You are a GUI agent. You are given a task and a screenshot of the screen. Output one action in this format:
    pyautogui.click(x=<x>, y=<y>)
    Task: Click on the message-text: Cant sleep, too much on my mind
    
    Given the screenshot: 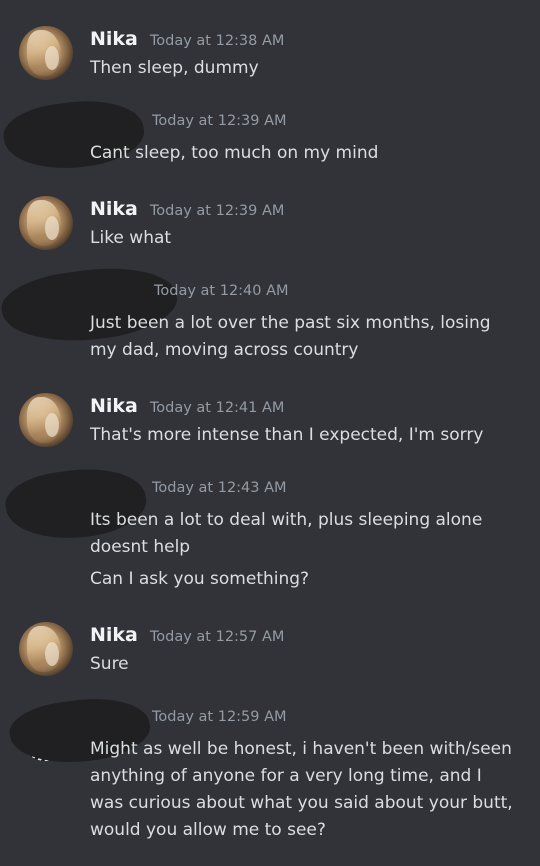 What is the action you would take?
    pyautogui.click(x=234, y=153)
    